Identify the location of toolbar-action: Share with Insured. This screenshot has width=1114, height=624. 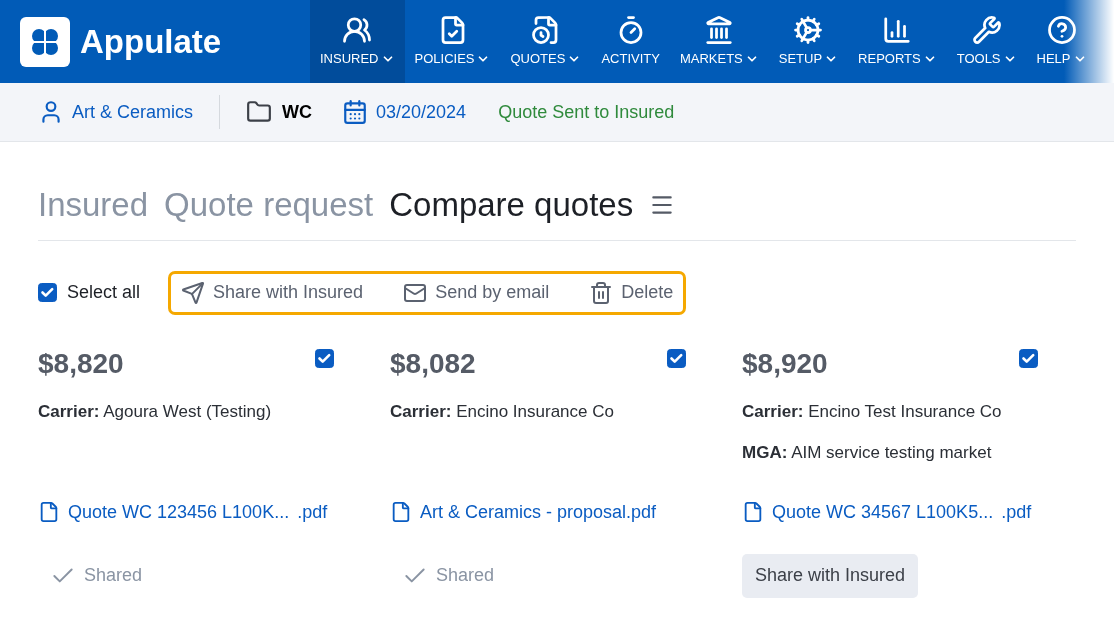
(272, 292).